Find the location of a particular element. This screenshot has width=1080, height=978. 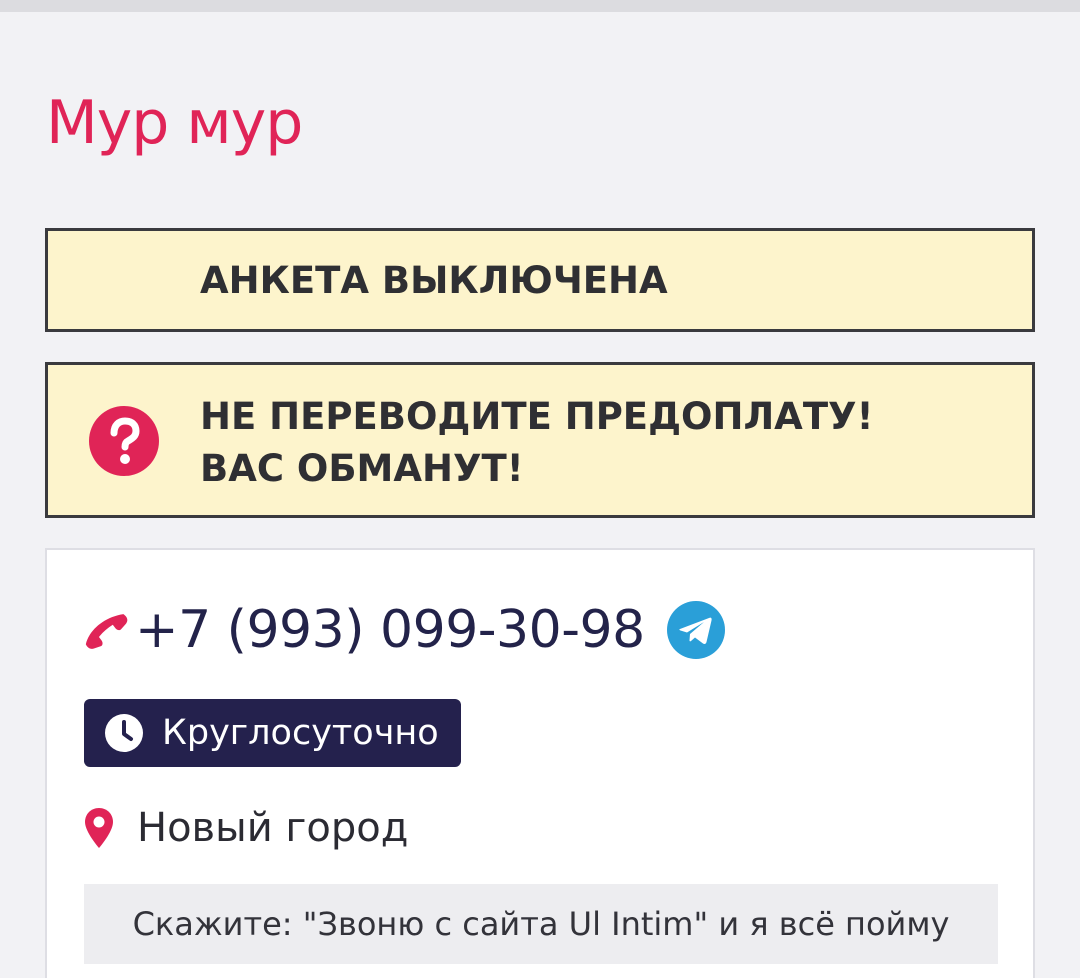

prepayment-warning-notice: НЕ ПЕРЕВОДИТЕ ПРЕДОПЛАТУ! ВАС ОБМАНУТ! is located at coordinates (540, 440).